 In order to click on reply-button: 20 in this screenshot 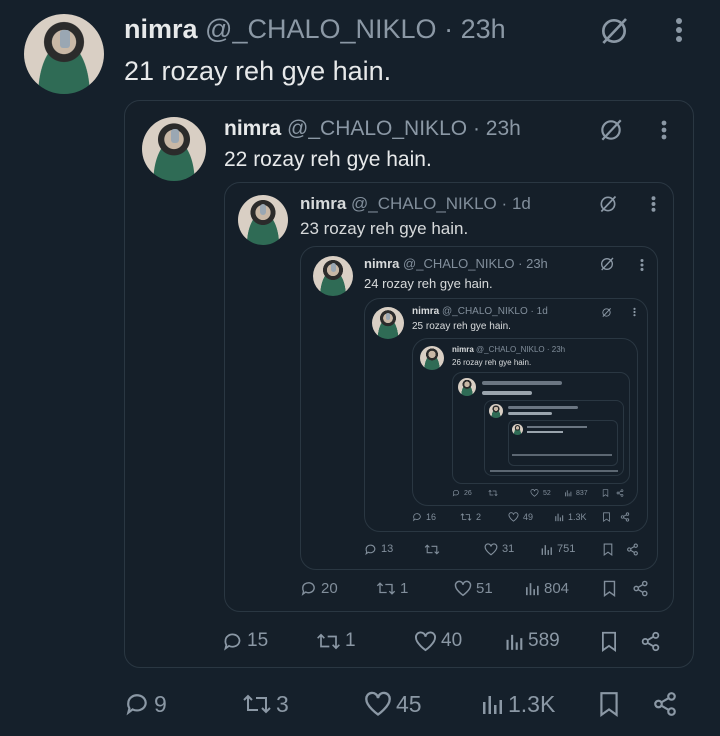, I will do `click(319, 588)`.